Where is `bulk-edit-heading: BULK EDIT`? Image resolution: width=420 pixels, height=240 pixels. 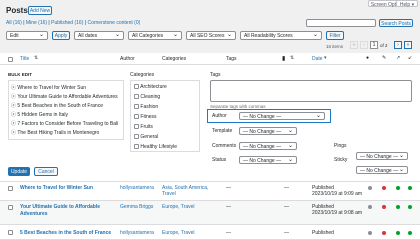 bulk-edit-heading: BULK EDIT is located at coordinates (20, 74).